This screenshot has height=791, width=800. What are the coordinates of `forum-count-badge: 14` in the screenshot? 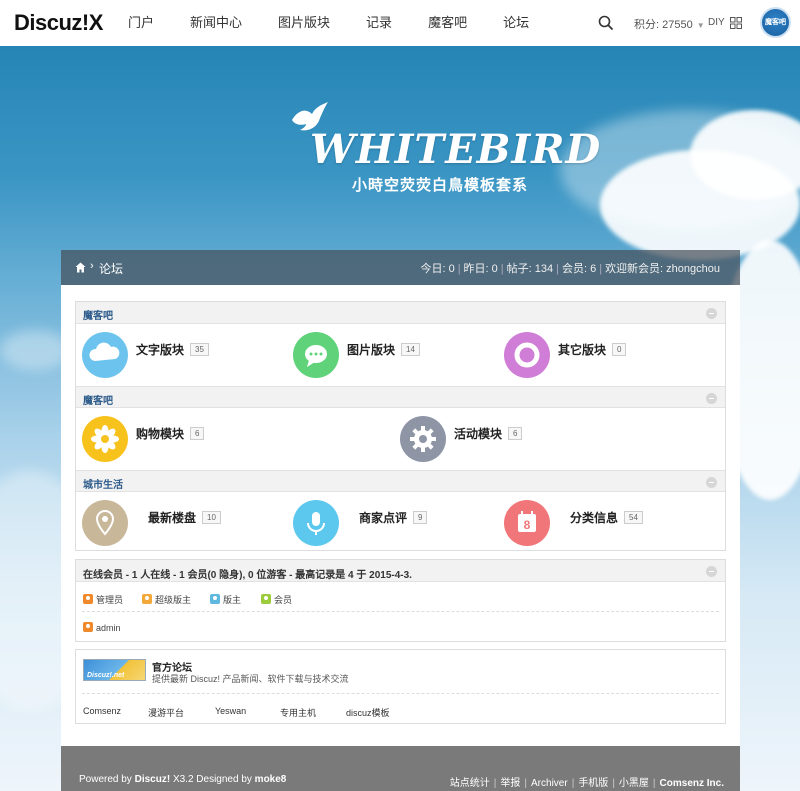 It's located at (410, 349).